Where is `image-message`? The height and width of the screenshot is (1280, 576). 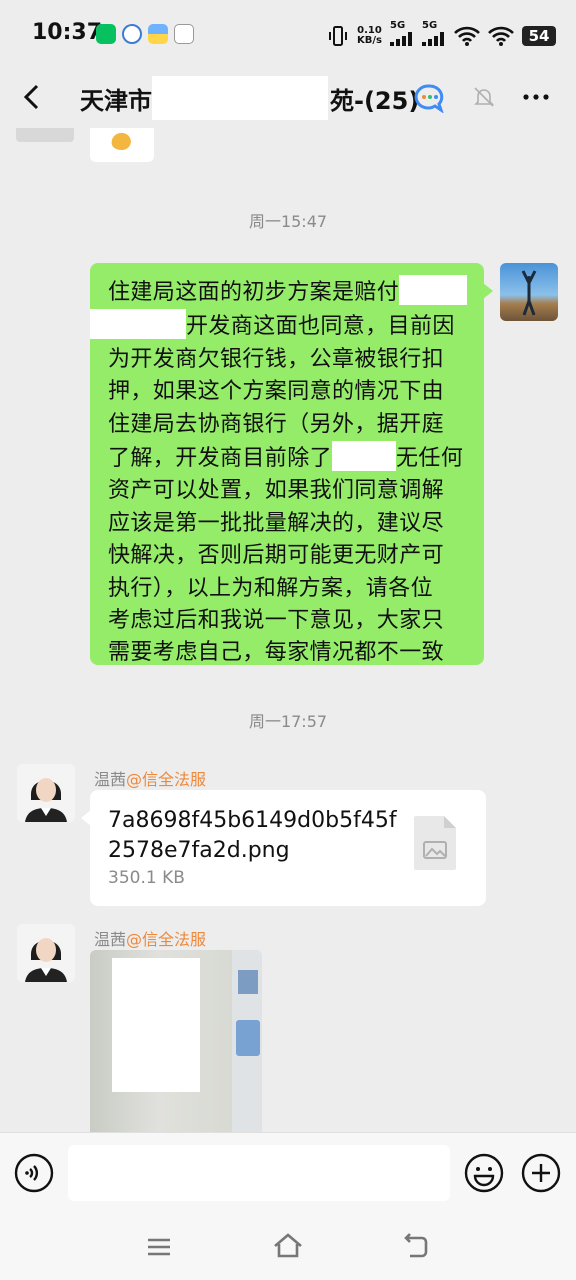 image-message is located at coordinates (176, 1041).